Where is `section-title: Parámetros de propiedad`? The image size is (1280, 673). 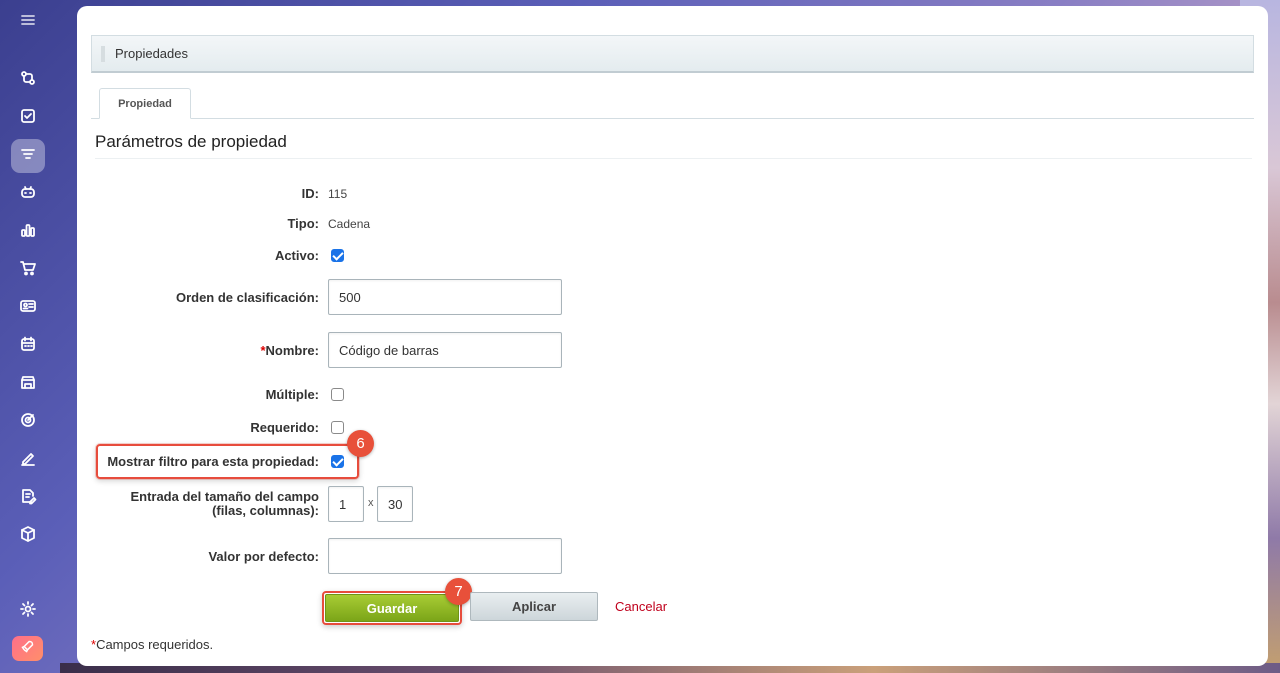 section-title: Parámetros de propiedad is located at coordinates (191, 141).